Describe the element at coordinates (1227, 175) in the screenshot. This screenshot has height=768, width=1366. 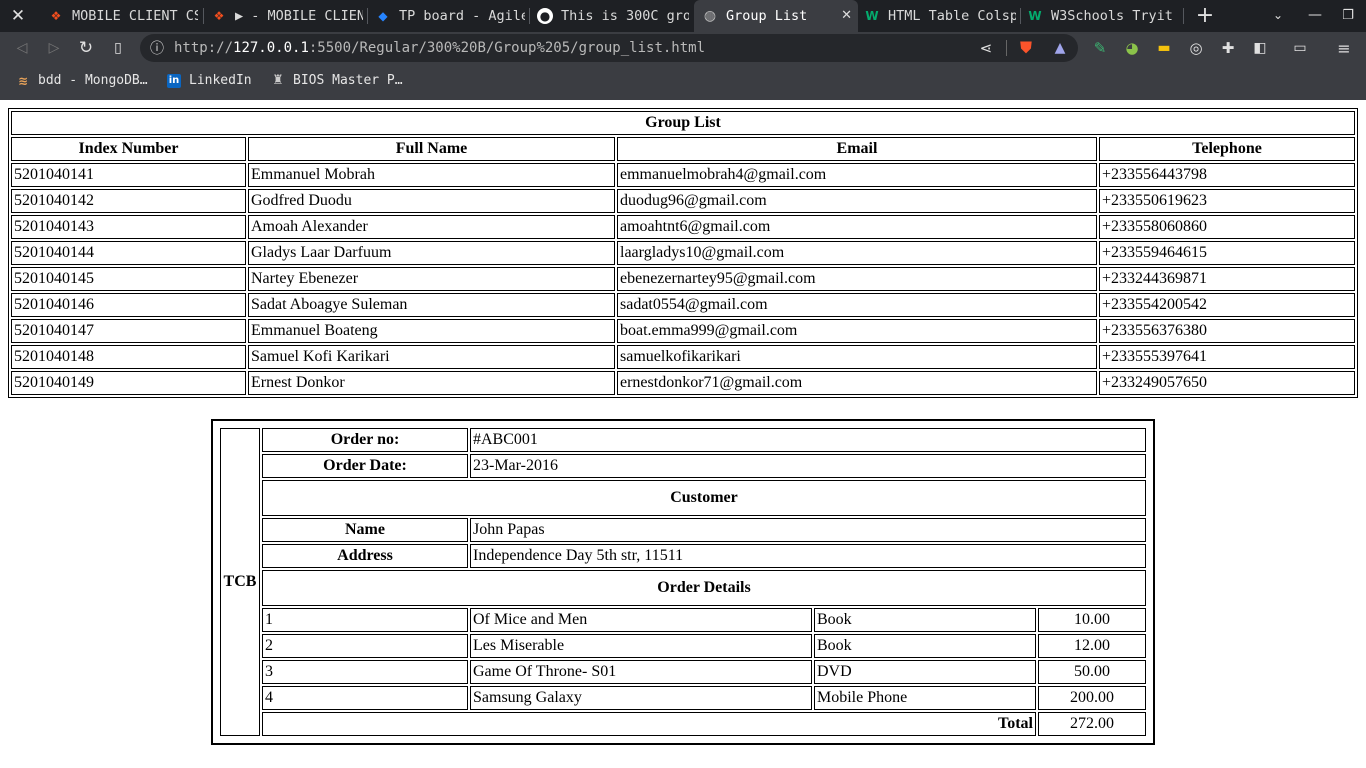
I see `cell-phone: +233556443798` at that location.